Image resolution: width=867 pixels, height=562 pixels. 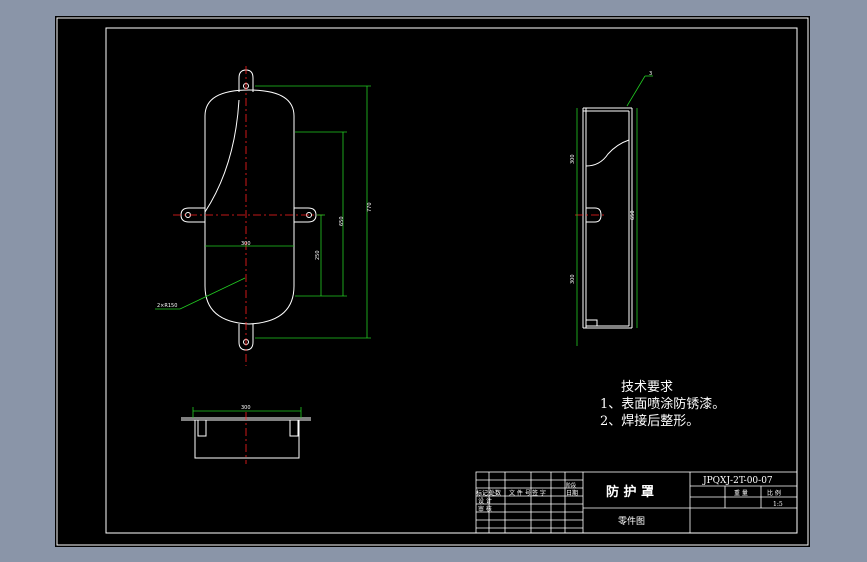 What do you see at coordinates (607, 218) in the screenshot?
I see `side-view` at bounding box center [607, 218].